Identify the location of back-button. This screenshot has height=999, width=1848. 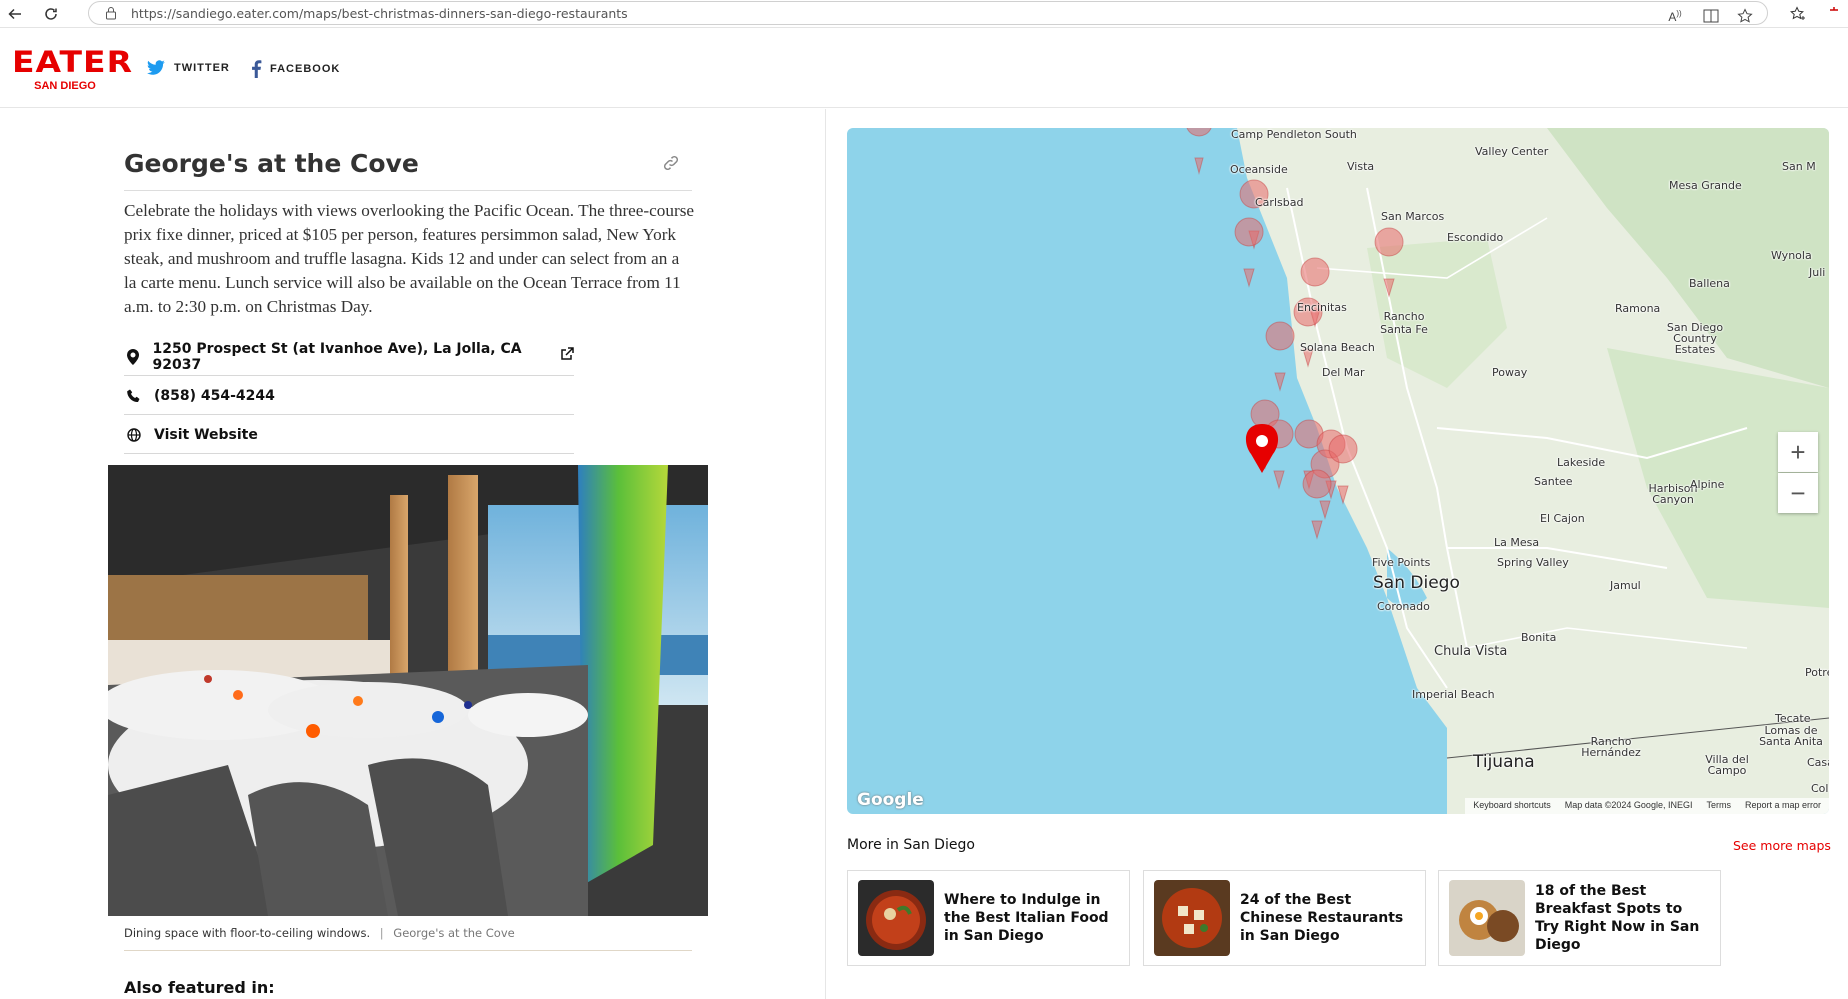
(15, 14).